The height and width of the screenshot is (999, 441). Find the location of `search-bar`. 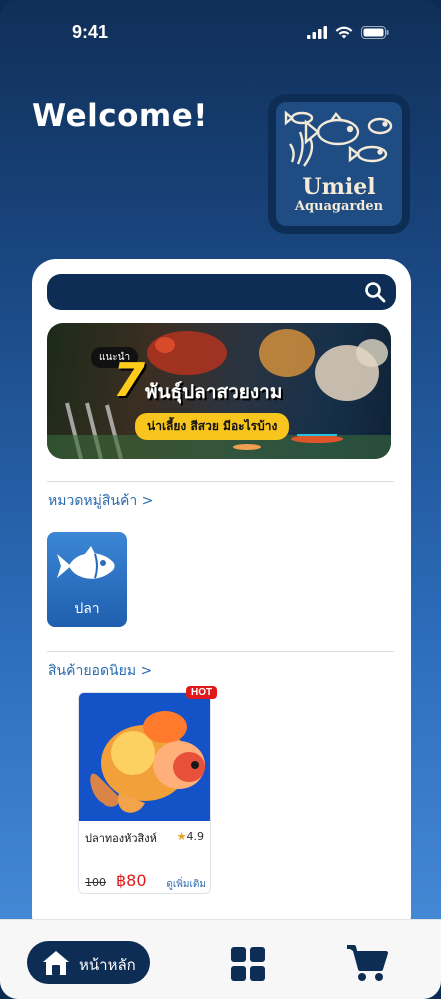

search-bar is located at coordinates (221, 292).